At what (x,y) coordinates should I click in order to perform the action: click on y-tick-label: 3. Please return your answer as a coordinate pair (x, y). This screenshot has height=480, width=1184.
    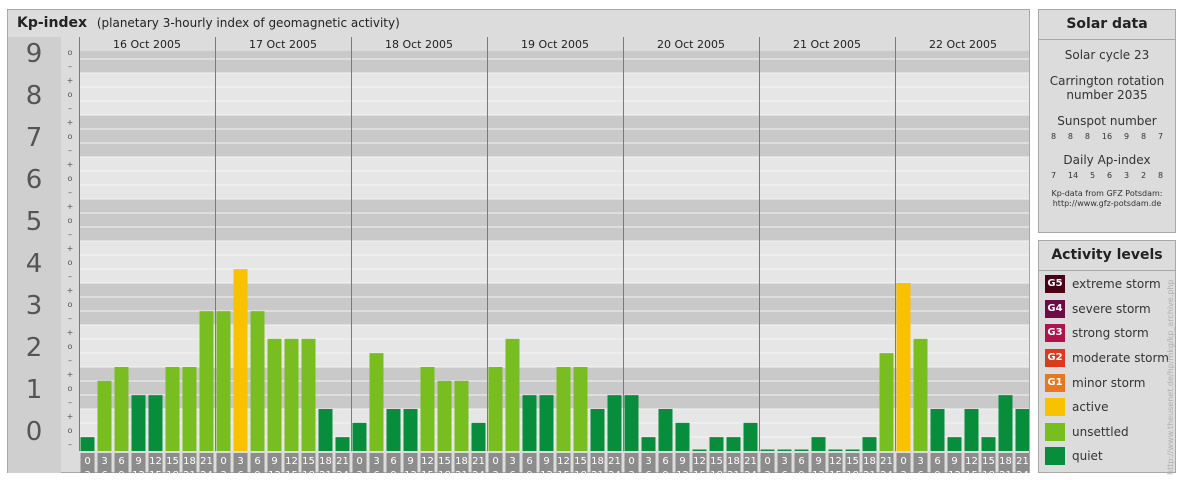
    Looking at the image, I should click on (34, 306).